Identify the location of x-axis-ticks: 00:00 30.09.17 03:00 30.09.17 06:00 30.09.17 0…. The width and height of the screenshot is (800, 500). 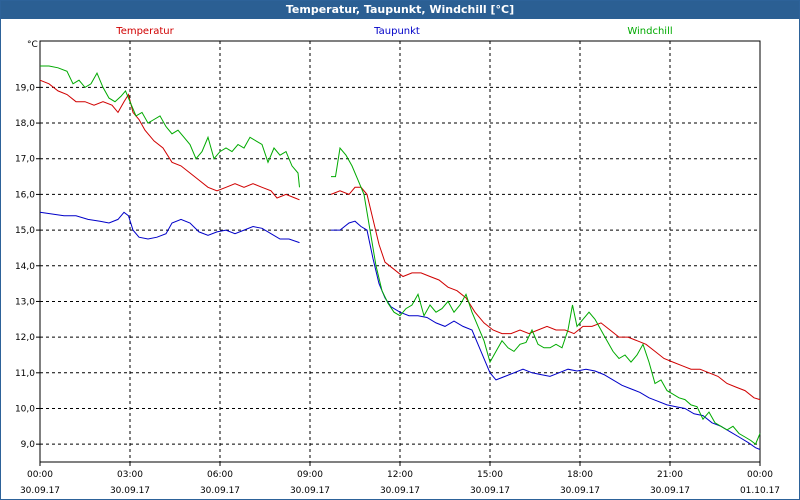
(400, 479).